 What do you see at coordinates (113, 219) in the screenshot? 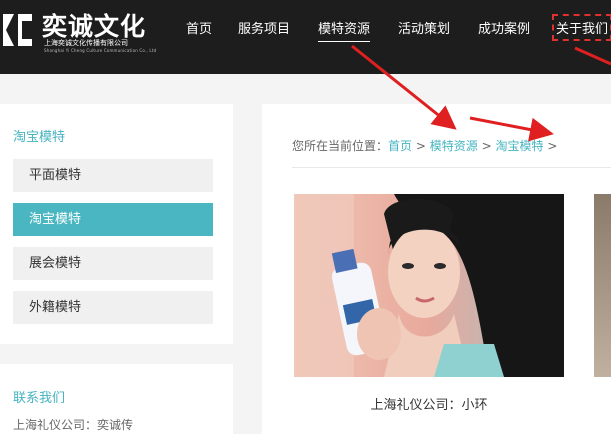
I see `sidebar-item-taobao-models: 淘宝模特` at bounding box center [113, 219].